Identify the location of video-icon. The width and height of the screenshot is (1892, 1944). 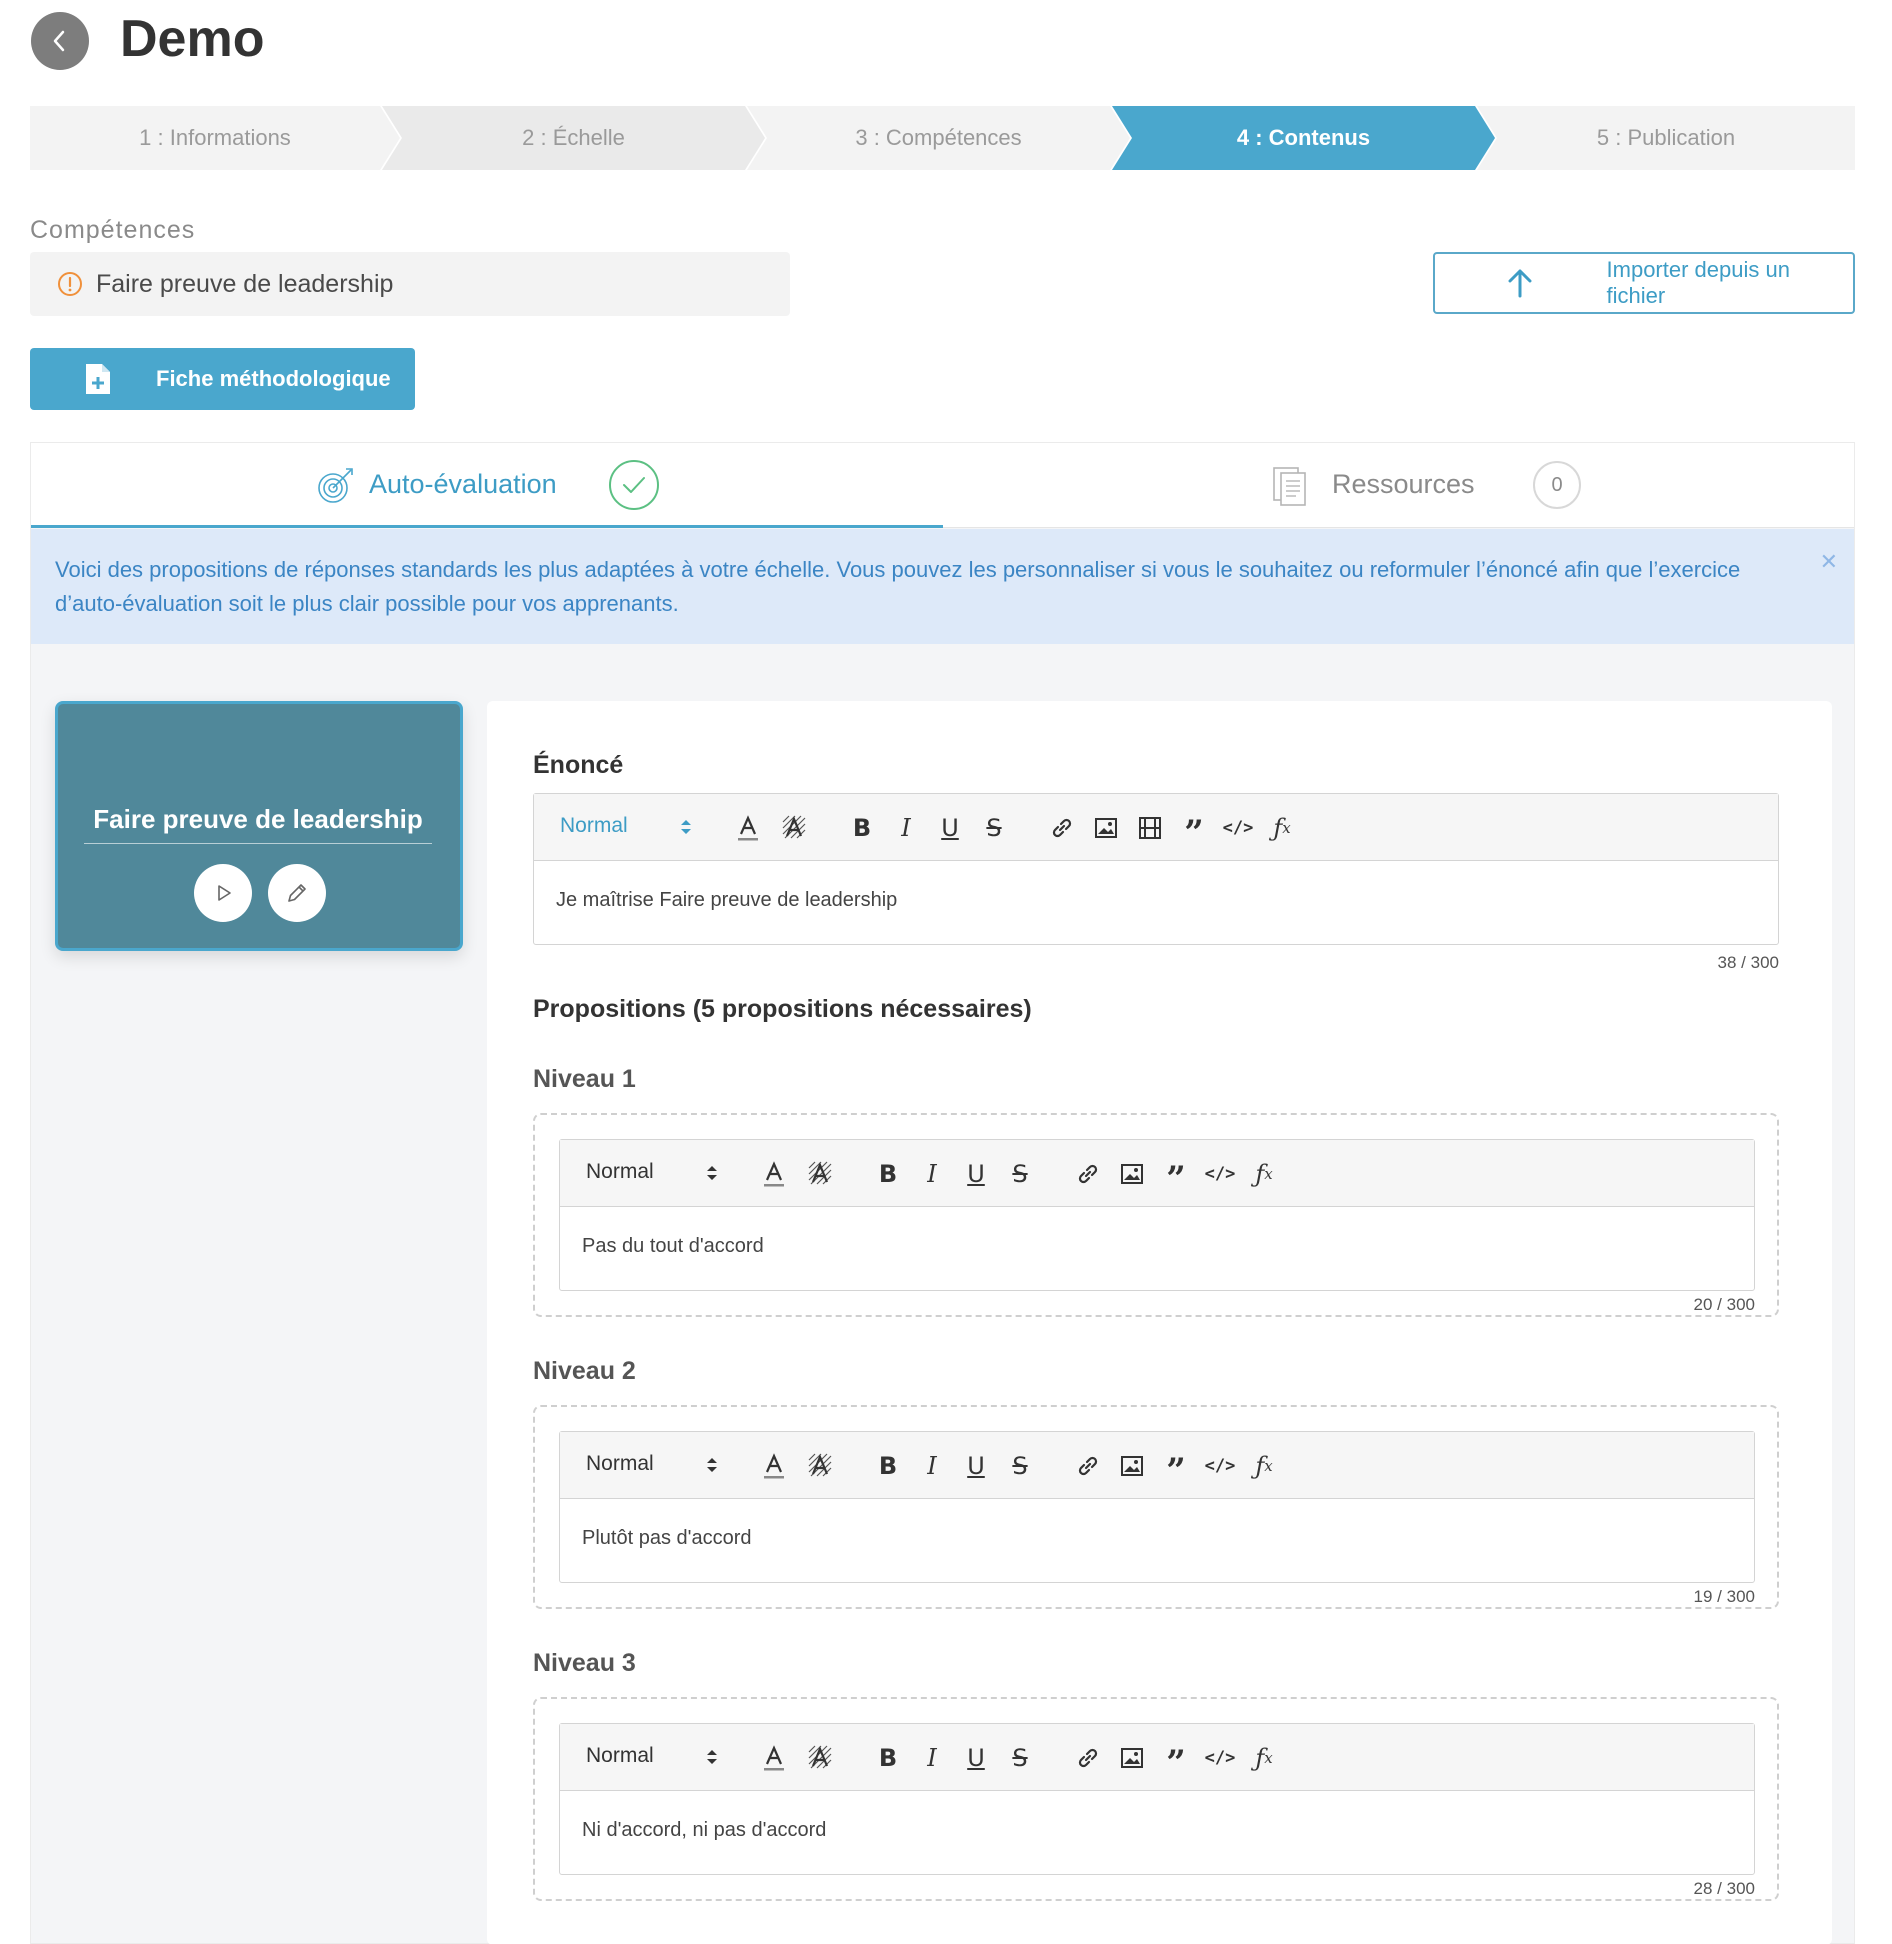
(1150, 828).